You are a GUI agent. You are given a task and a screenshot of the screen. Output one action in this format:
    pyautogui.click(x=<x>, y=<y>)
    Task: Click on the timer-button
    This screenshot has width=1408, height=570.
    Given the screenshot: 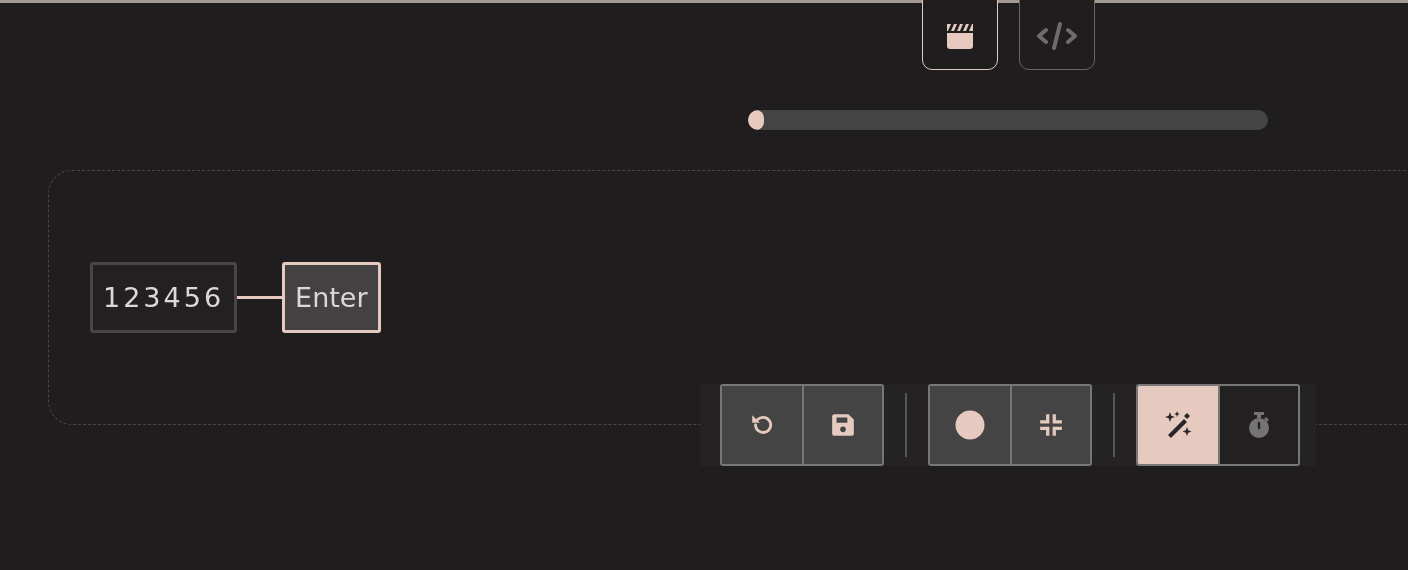 What is the action you would take?
    pyautogui.click(x=1258, y=425)
    